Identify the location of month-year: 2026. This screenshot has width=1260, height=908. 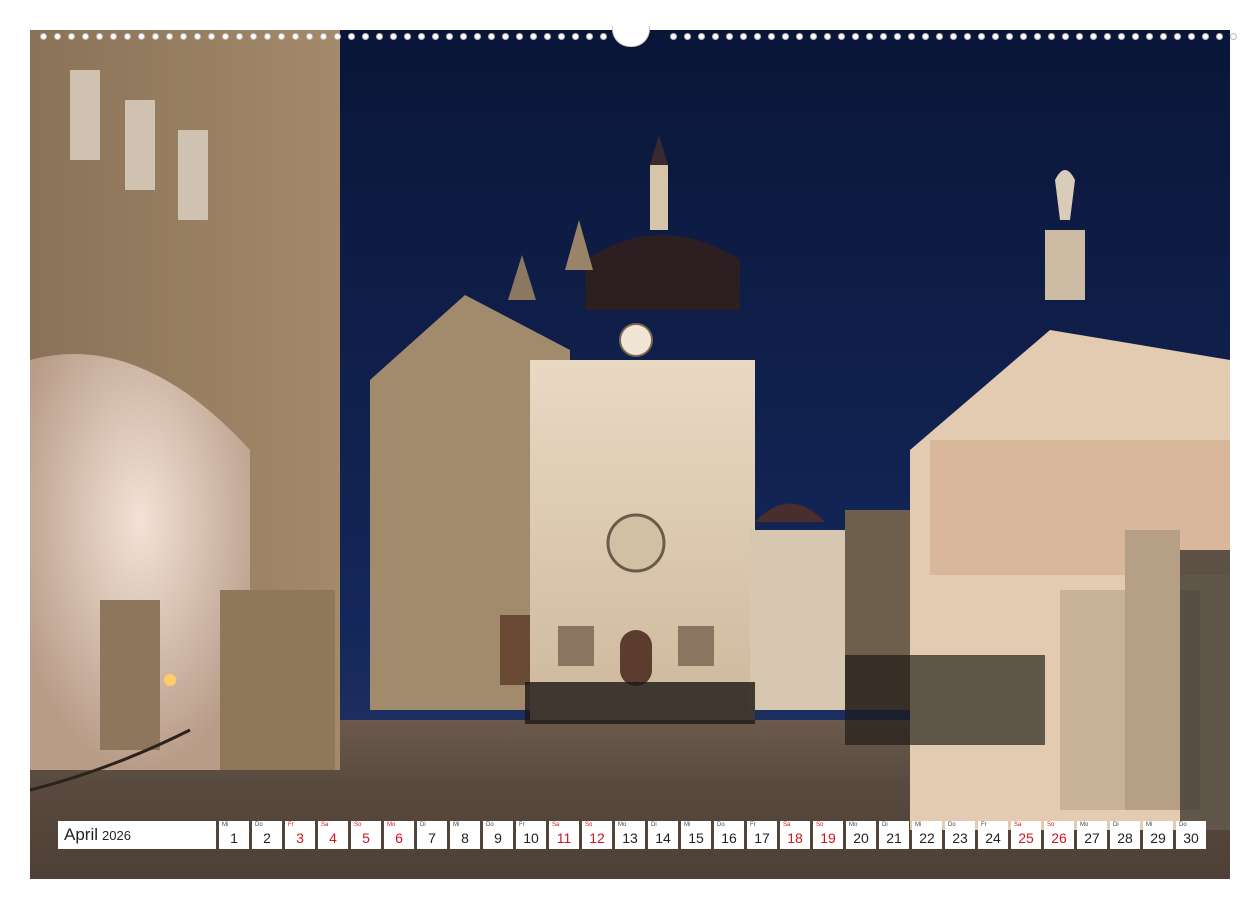
(116, 835).